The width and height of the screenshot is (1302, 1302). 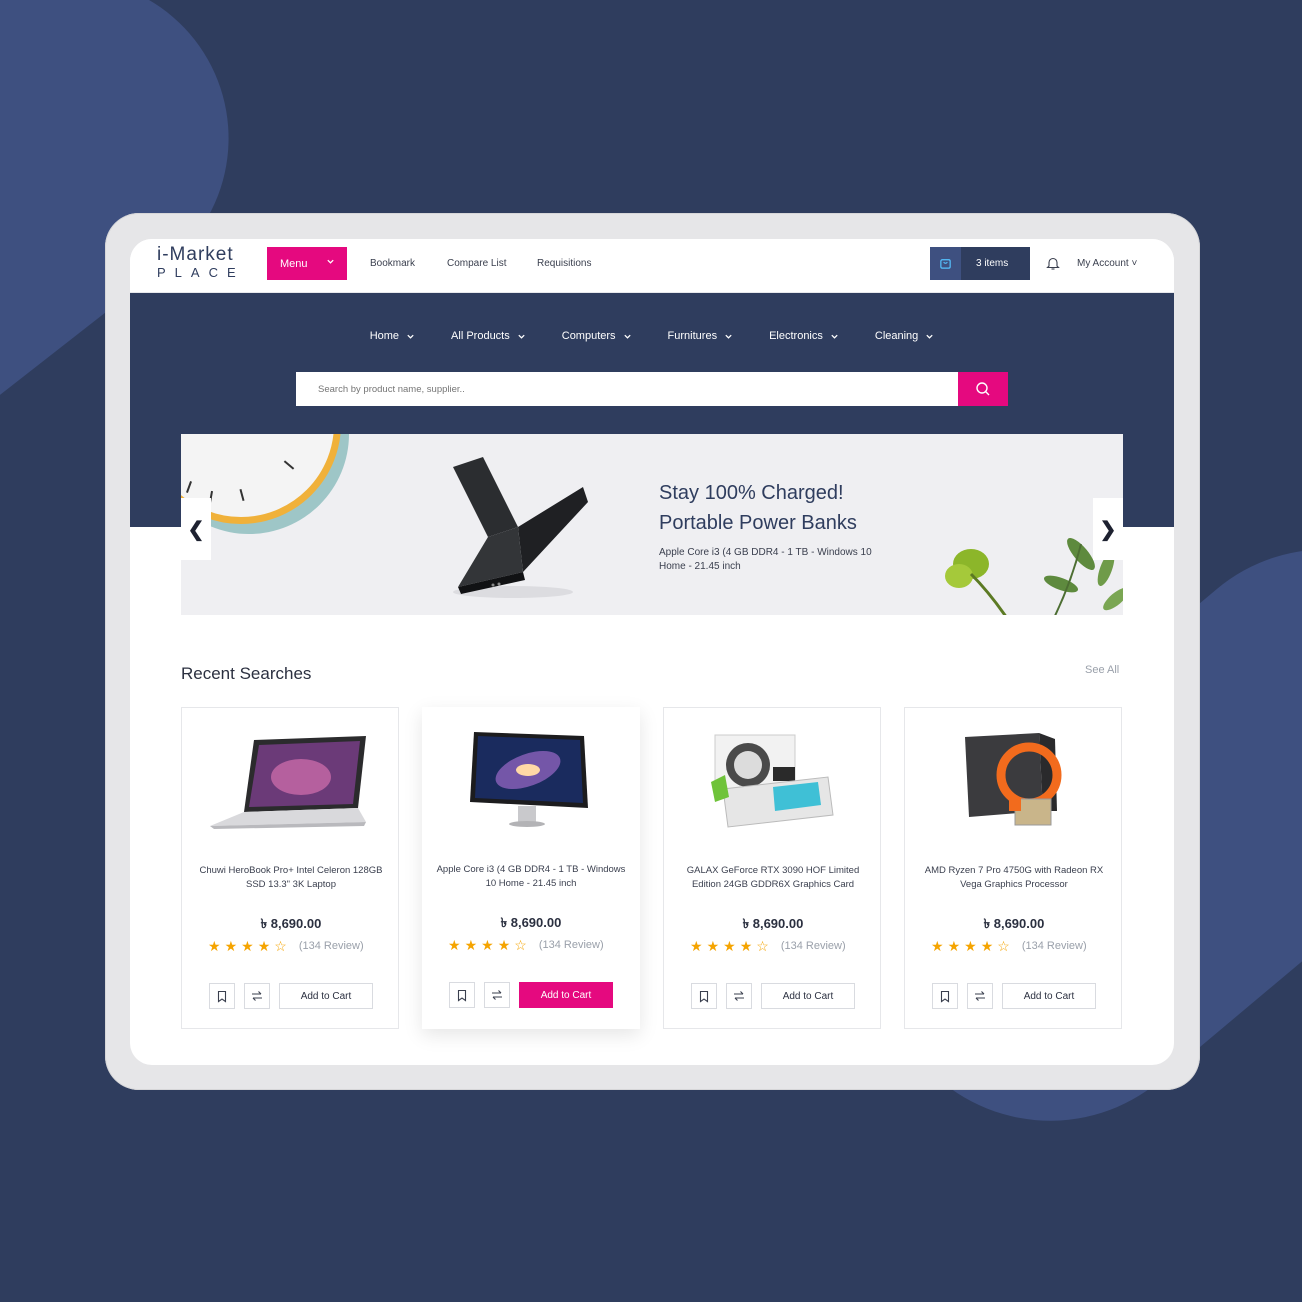 I want to click on nav-cleaning: Cleaning, so click(x=904, y=336).